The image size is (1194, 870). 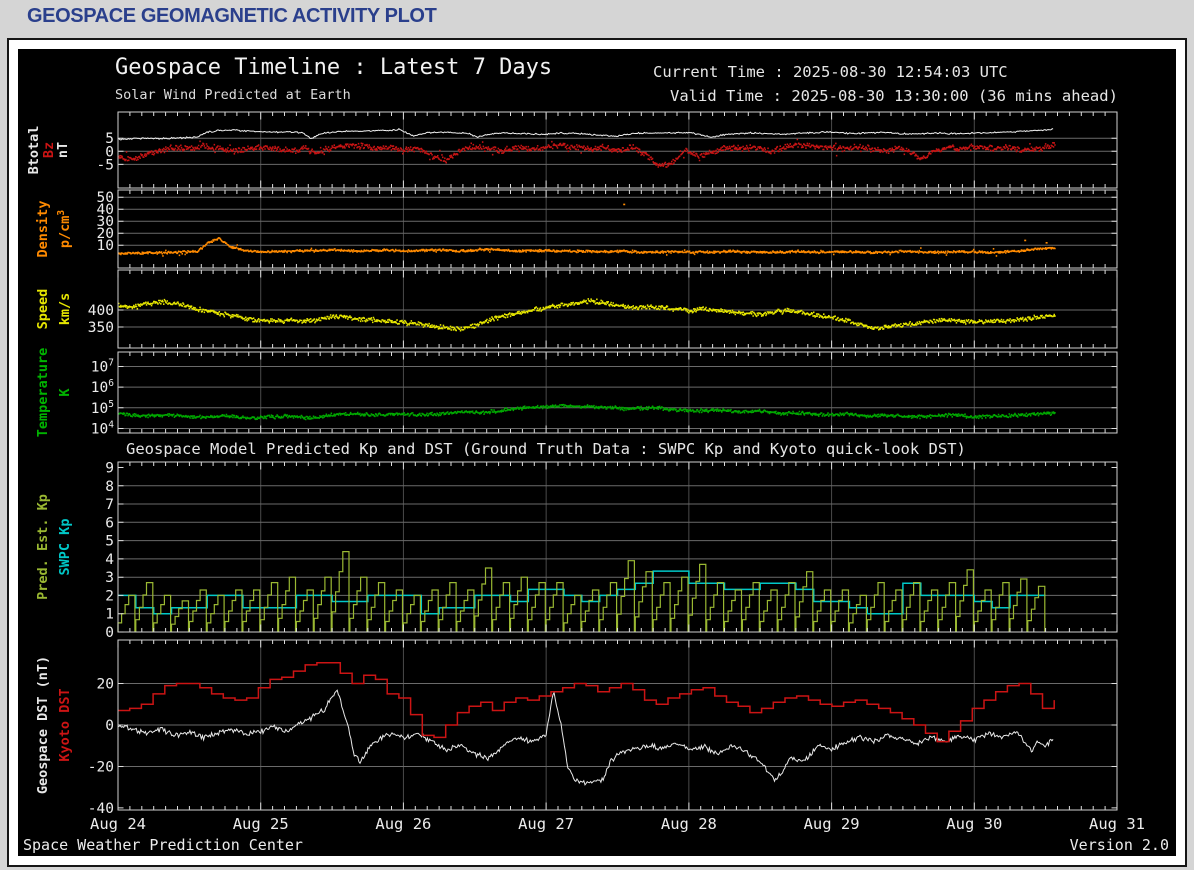 What do you see at coordinates (63, 150) in the screenshot?
I see `panel-axis-label: nT` at bounding box center [63, 150].